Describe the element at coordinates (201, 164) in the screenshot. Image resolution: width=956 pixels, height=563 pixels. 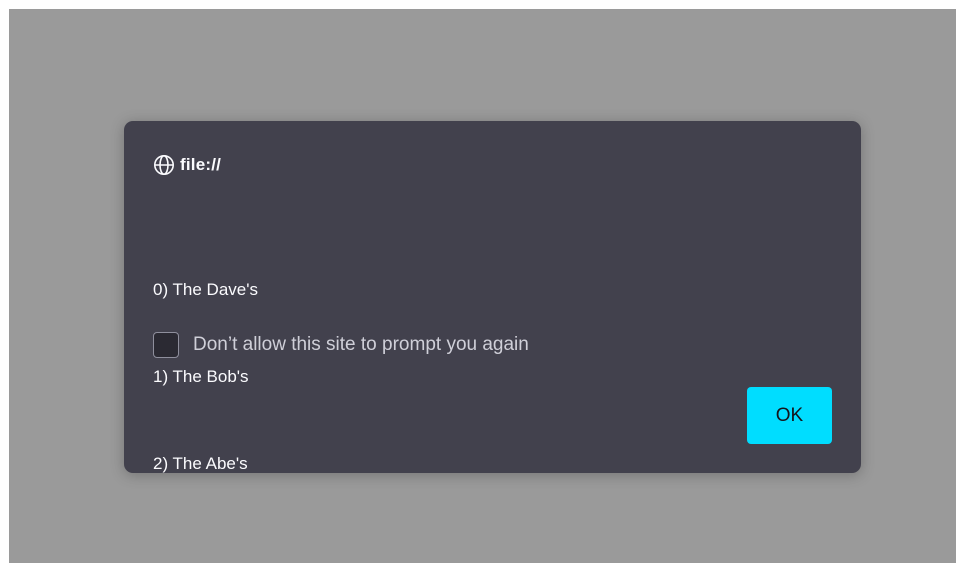
I see `origin-text: file://` at that location.